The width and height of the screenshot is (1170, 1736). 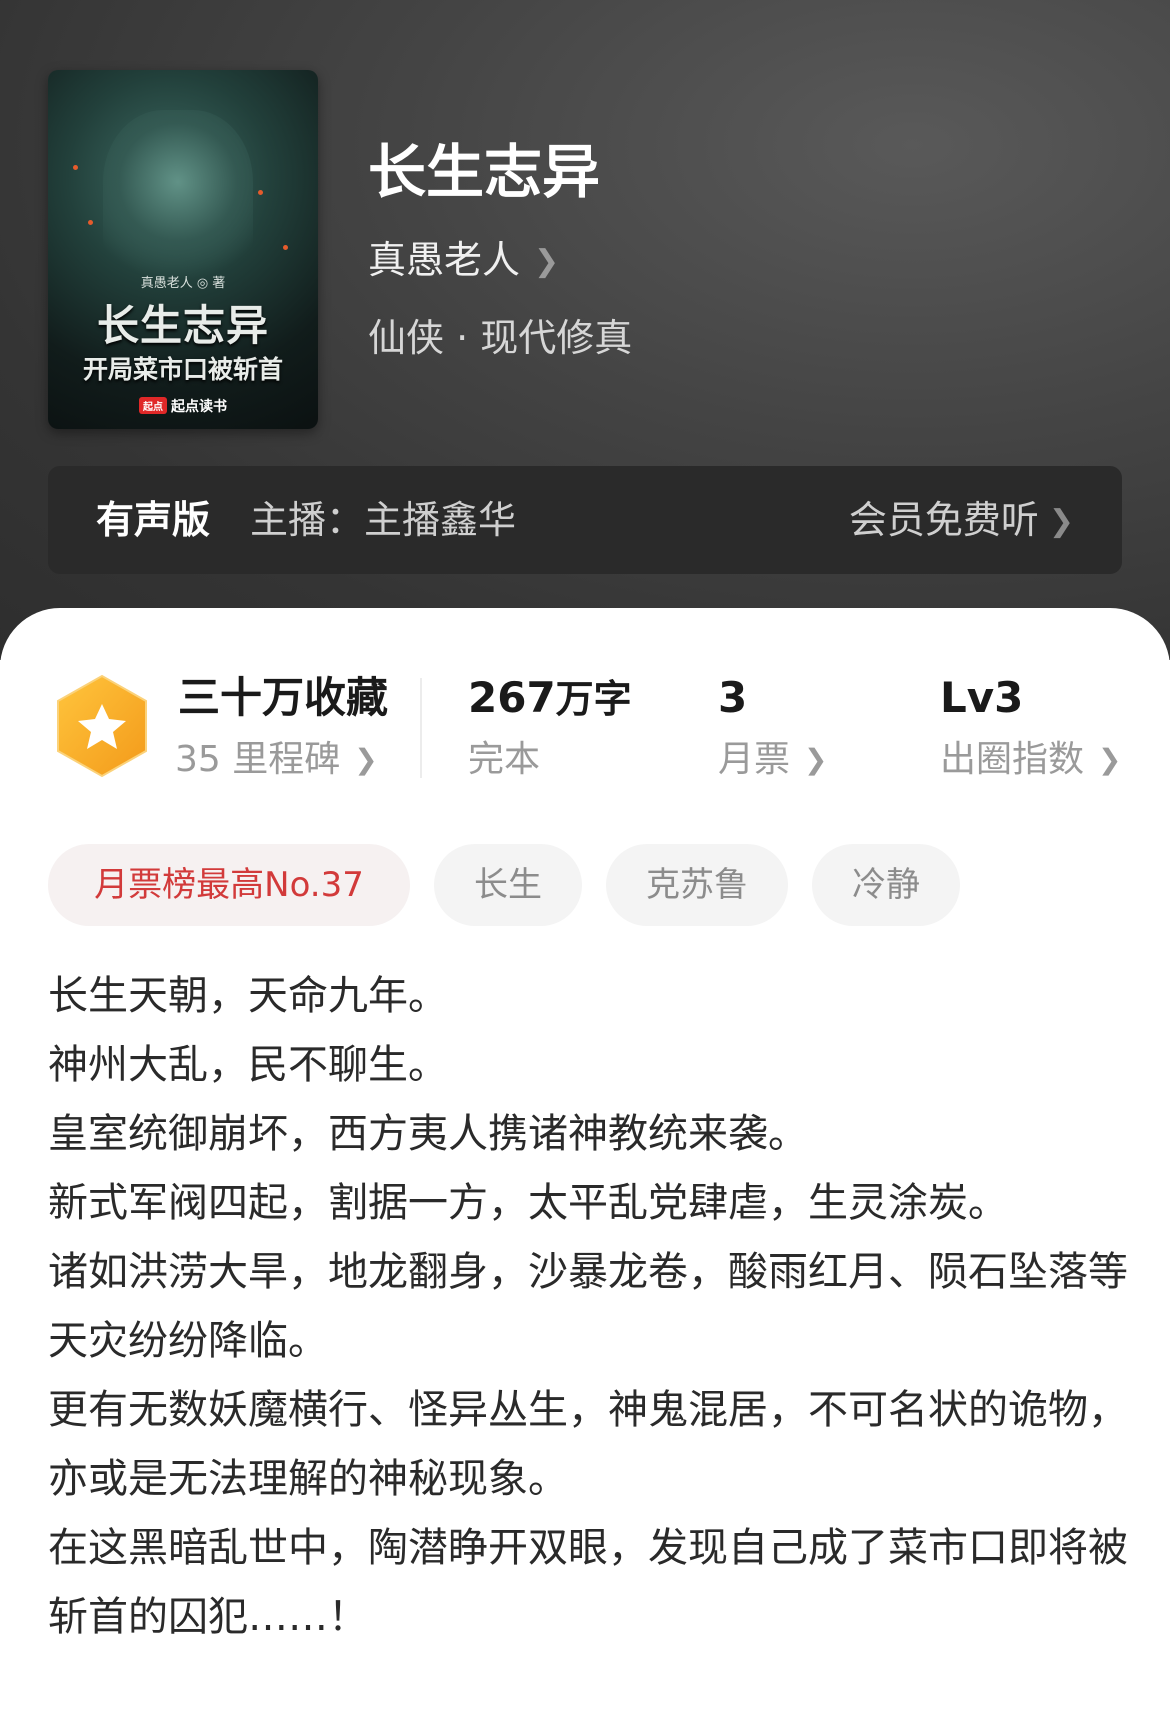 I want to click on word-count: 267万字, so click(x=550, y=698).